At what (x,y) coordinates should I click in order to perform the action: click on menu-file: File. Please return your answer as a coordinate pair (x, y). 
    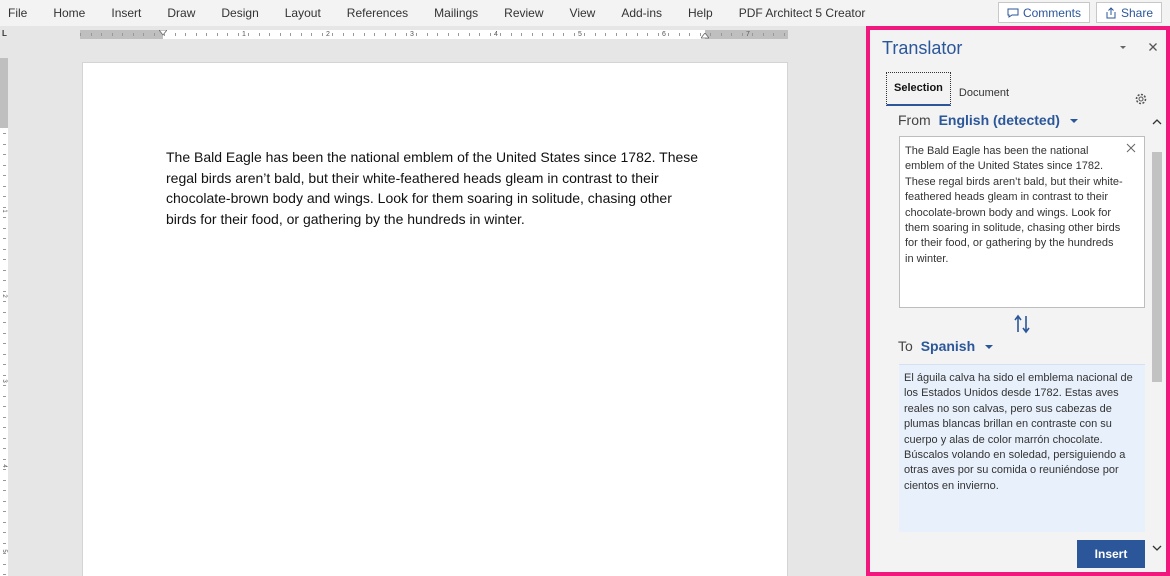
    Looking at the image, I should click on (20, 13).